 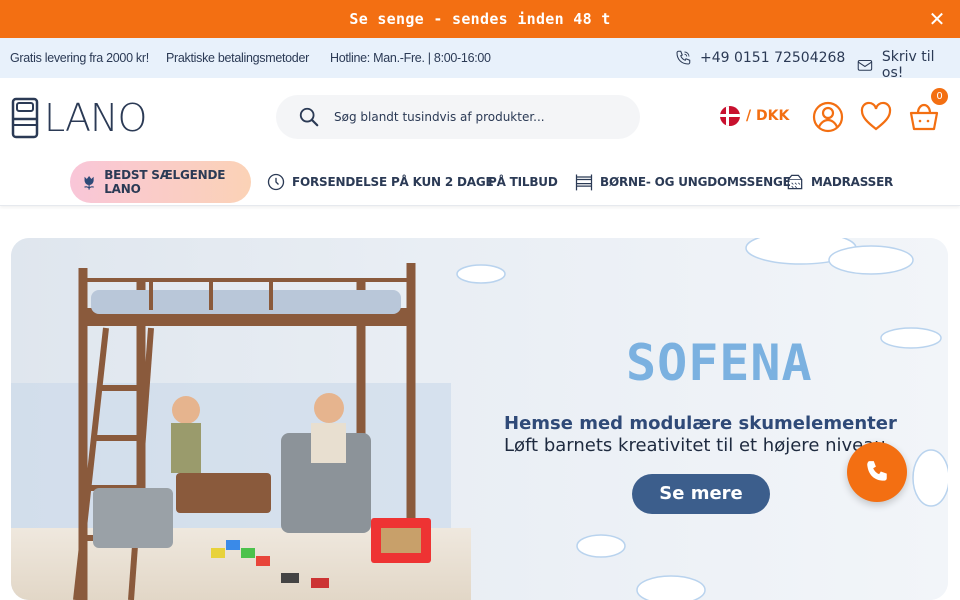 What do you see at coordinates (79, 58) in the screenshot?
I see `free-shipping-text: Gratis levering fra 2000 kr!` at bounding box center [79, 58].